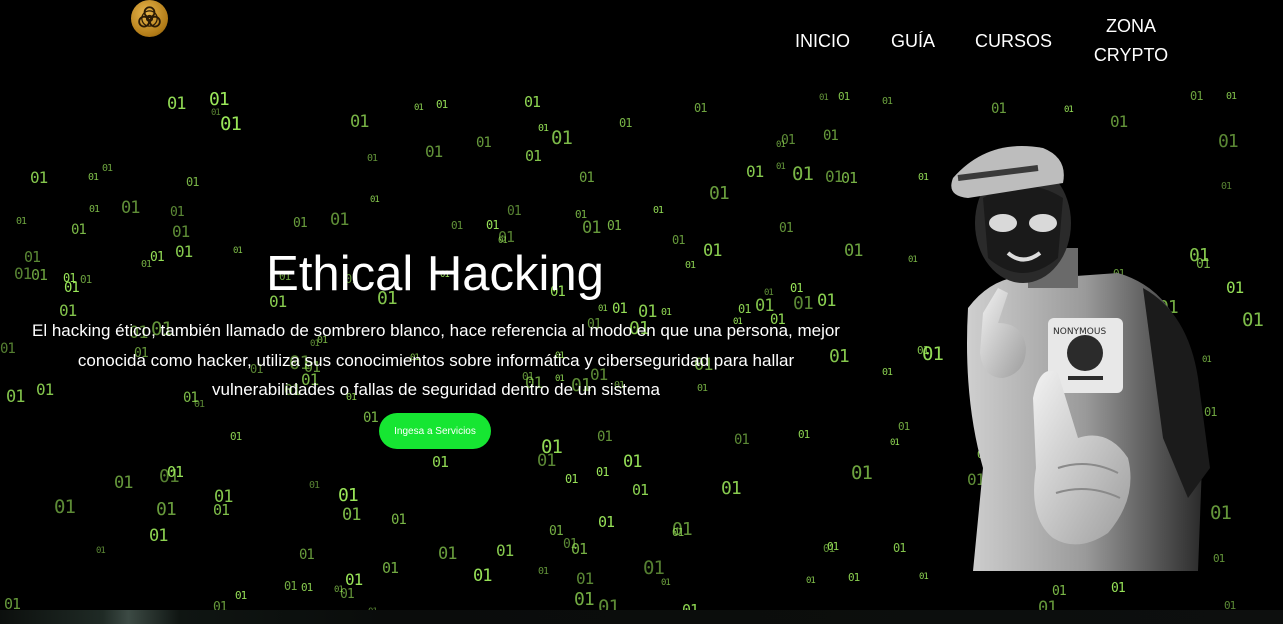  Describe the element at coordinates (822, 41) in the screenshot. I see `nav-item-inicio: INICIO` at that location.